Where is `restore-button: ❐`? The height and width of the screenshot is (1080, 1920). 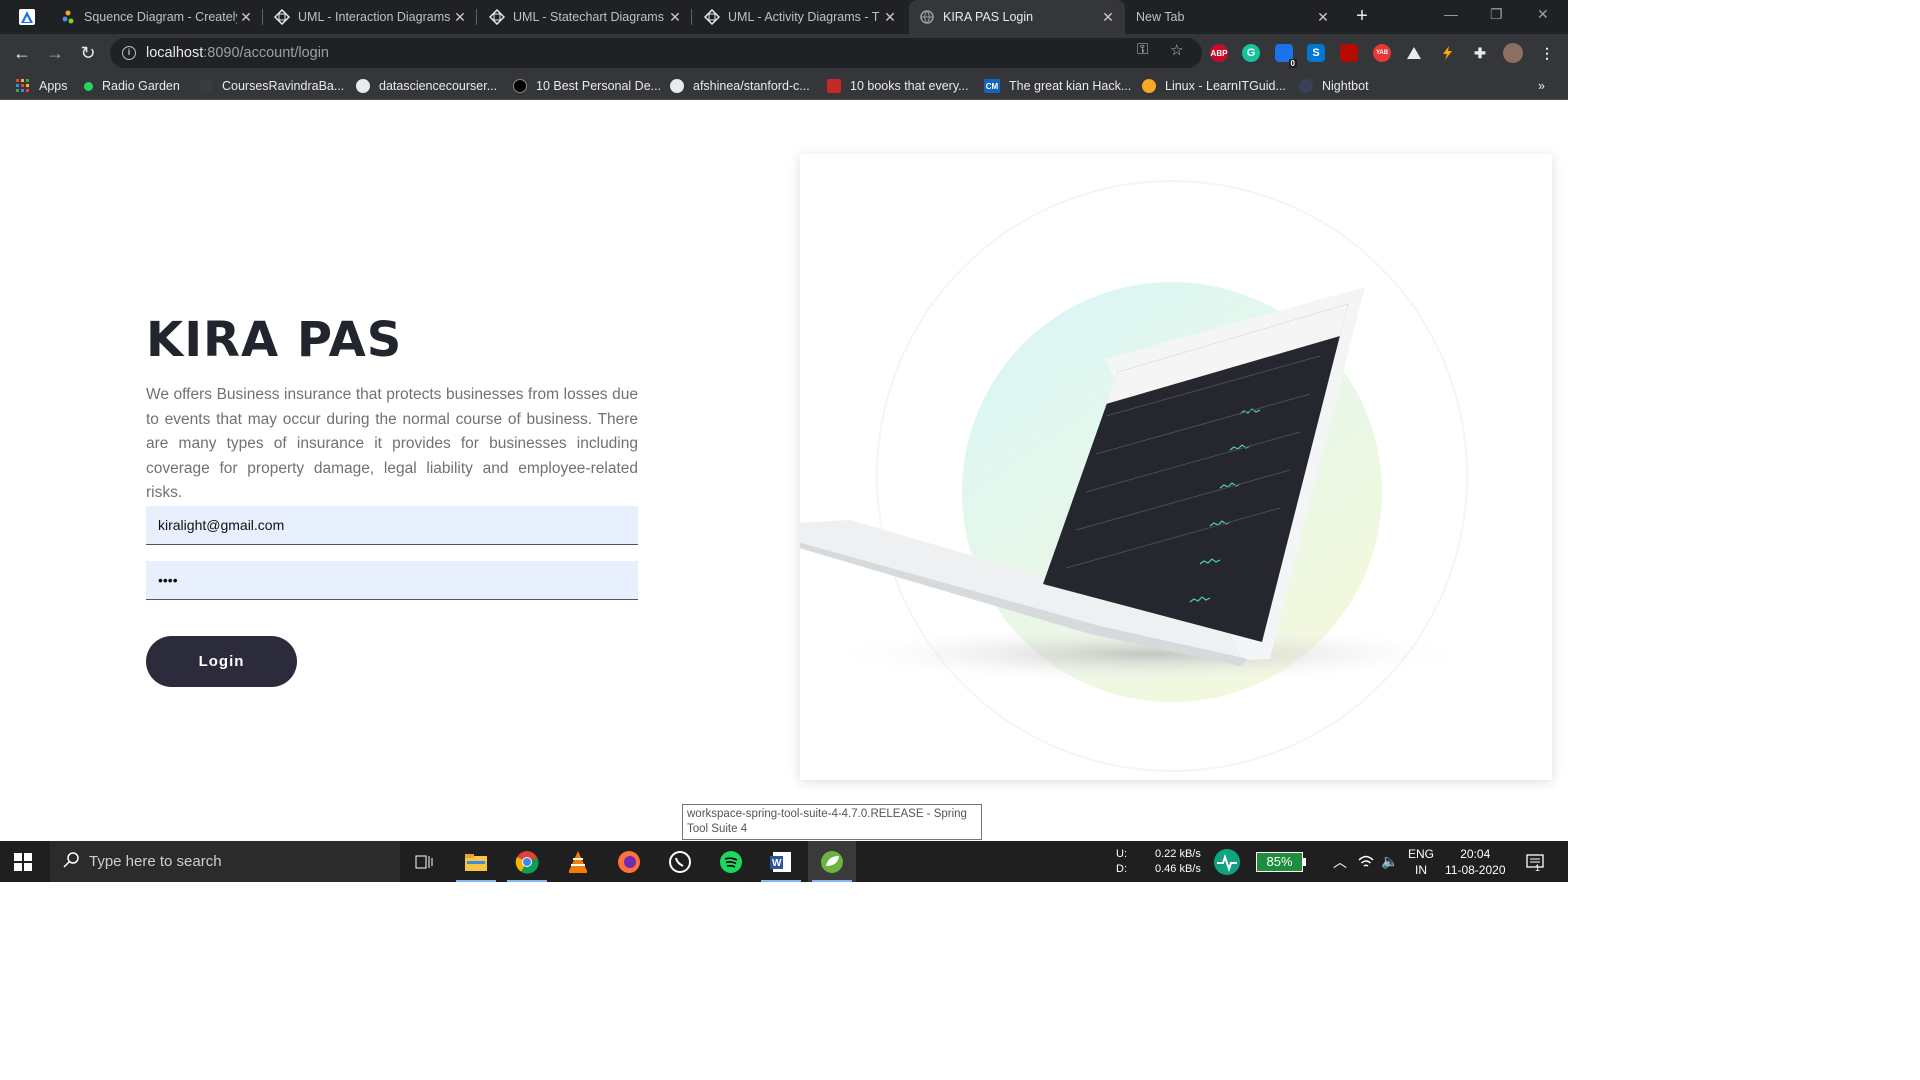
restore-button: ❐ is located at coordinates (1496, 14).